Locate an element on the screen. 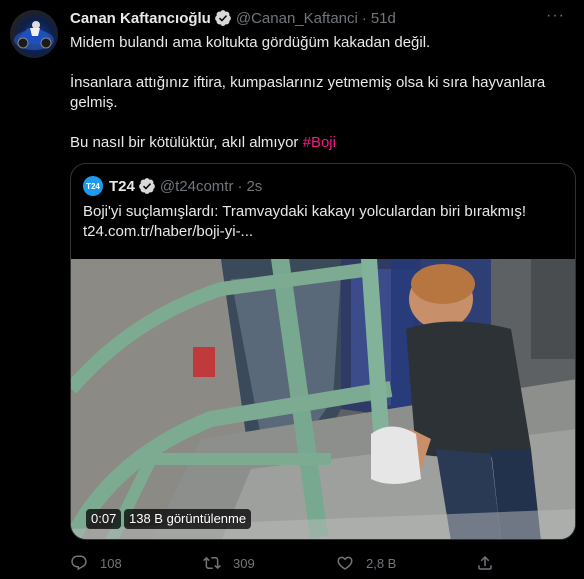 This screenshot has width=584, height=579. avatar-image is located at coordinates (34, 35).